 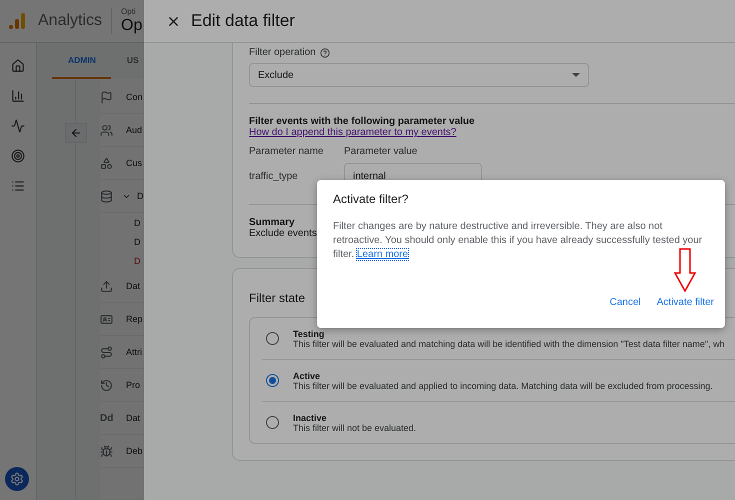 What do you see at coordinates (289, 52) in the screenshot?
I see `field-label: Filter operation` at bounding box center [289, 52].